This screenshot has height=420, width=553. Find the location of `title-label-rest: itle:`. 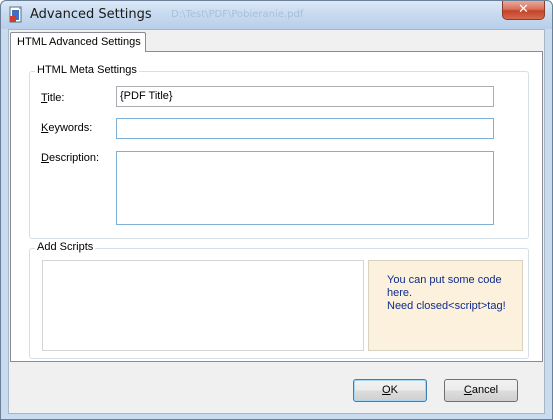

title-label-rest: itle: is located at coordinates (56, 98).